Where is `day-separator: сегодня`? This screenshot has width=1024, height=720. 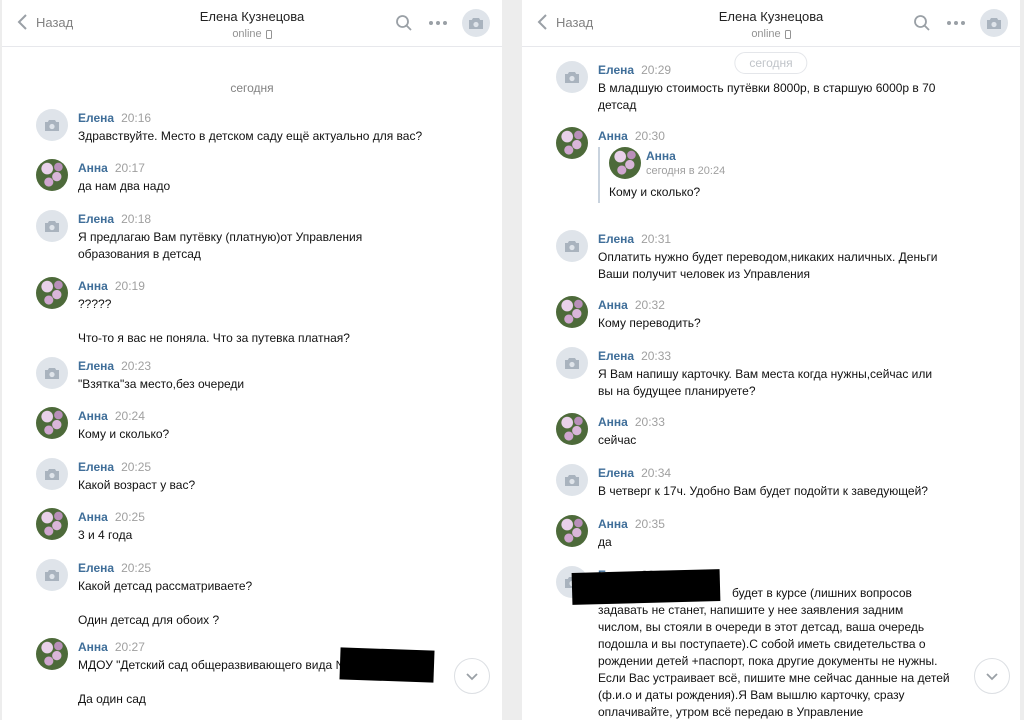
day-separator: сегодня is located at coordinates (252, 88).